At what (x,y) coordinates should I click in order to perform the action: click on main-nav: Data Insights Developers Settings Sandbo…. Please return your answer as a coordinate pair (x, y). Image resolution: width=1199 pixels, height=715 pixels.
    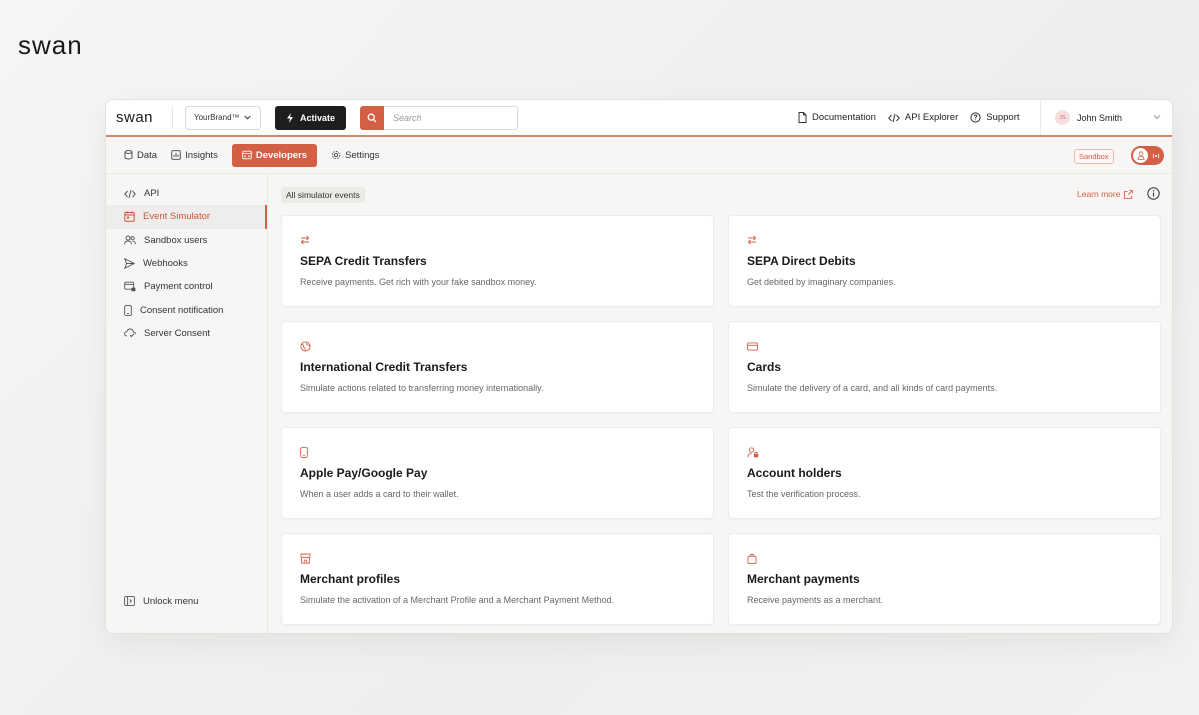
    Looking at the image, I should click on (639, 155).